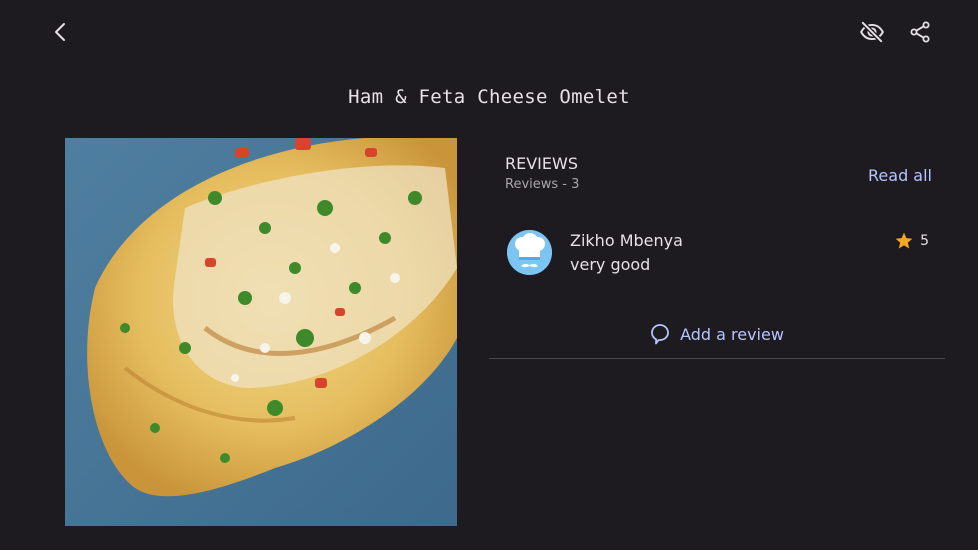 The height and width of the screenshot is (550, 978). I want to click on rating-value: 5, so click(924, 241).